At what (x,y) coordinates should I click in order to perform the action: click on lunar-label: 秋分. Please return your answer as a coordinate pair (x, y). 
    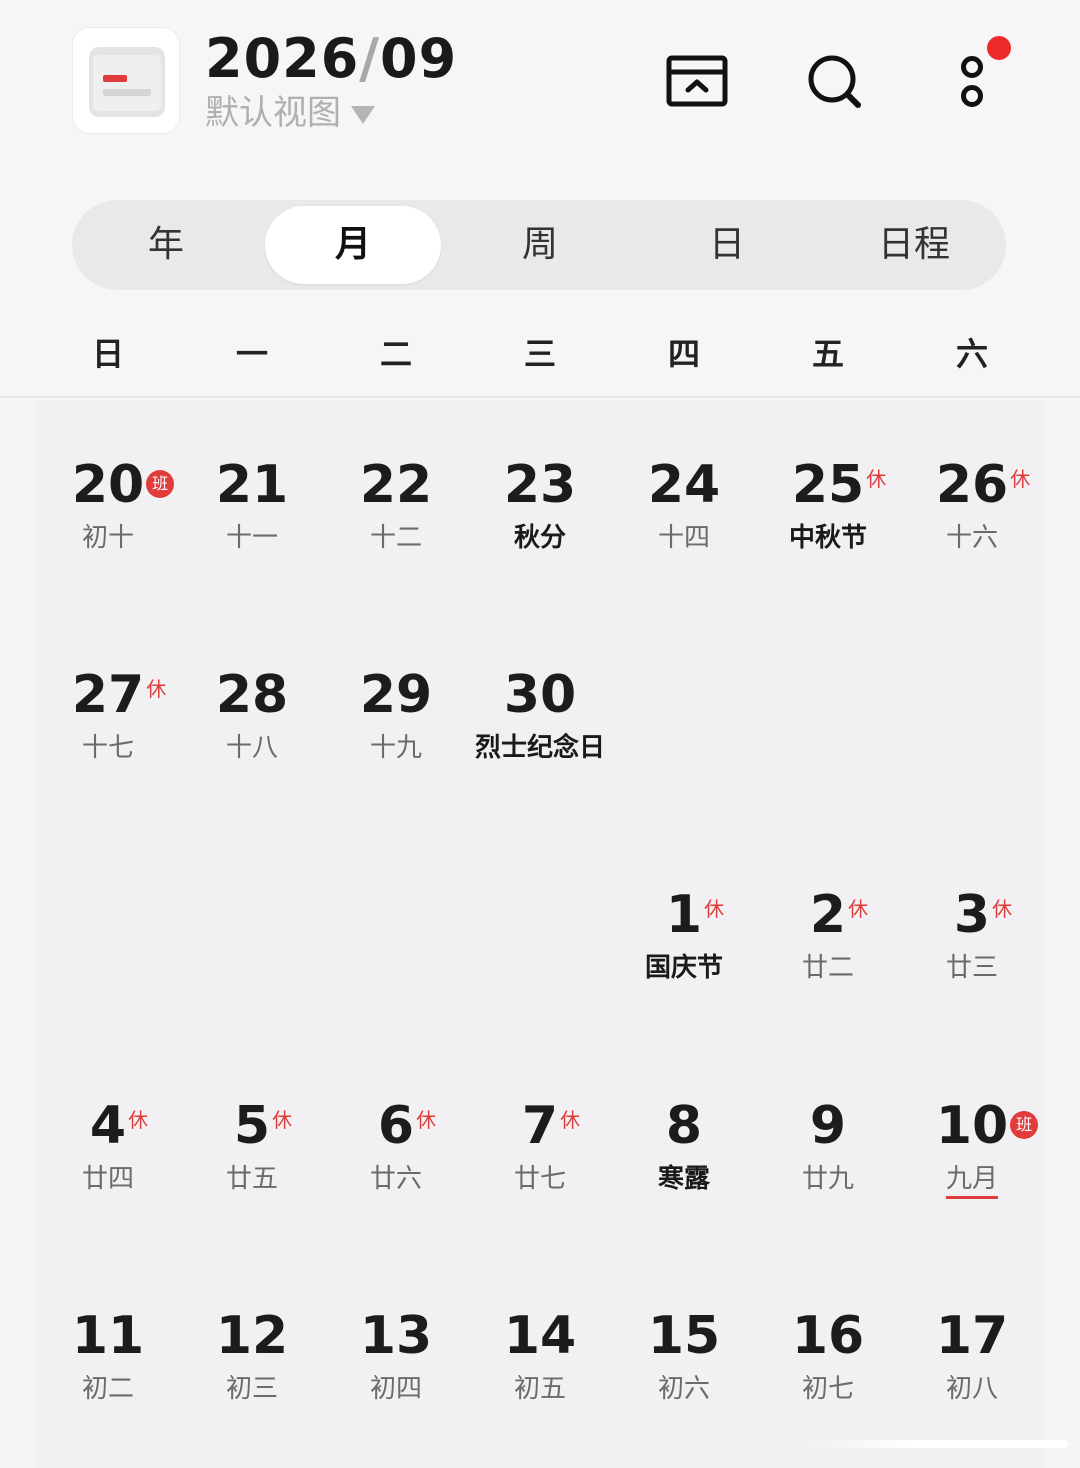
    Looking at the image, I should click on (539, 538).